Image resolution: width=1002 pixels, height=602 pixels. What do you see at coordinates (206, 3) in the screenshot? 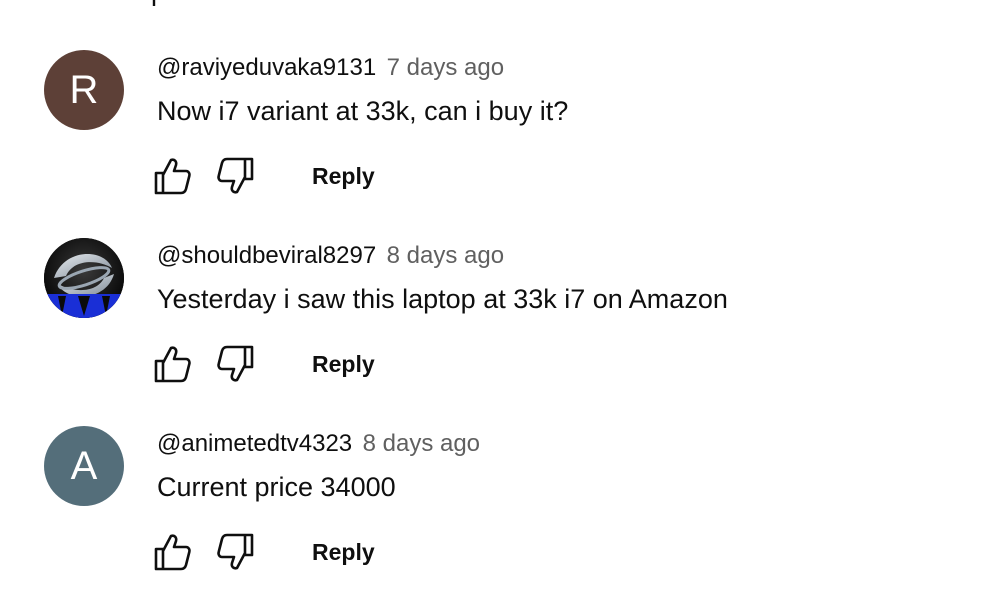
I see `previous-comment-actions` at bounding box center [206, 3].